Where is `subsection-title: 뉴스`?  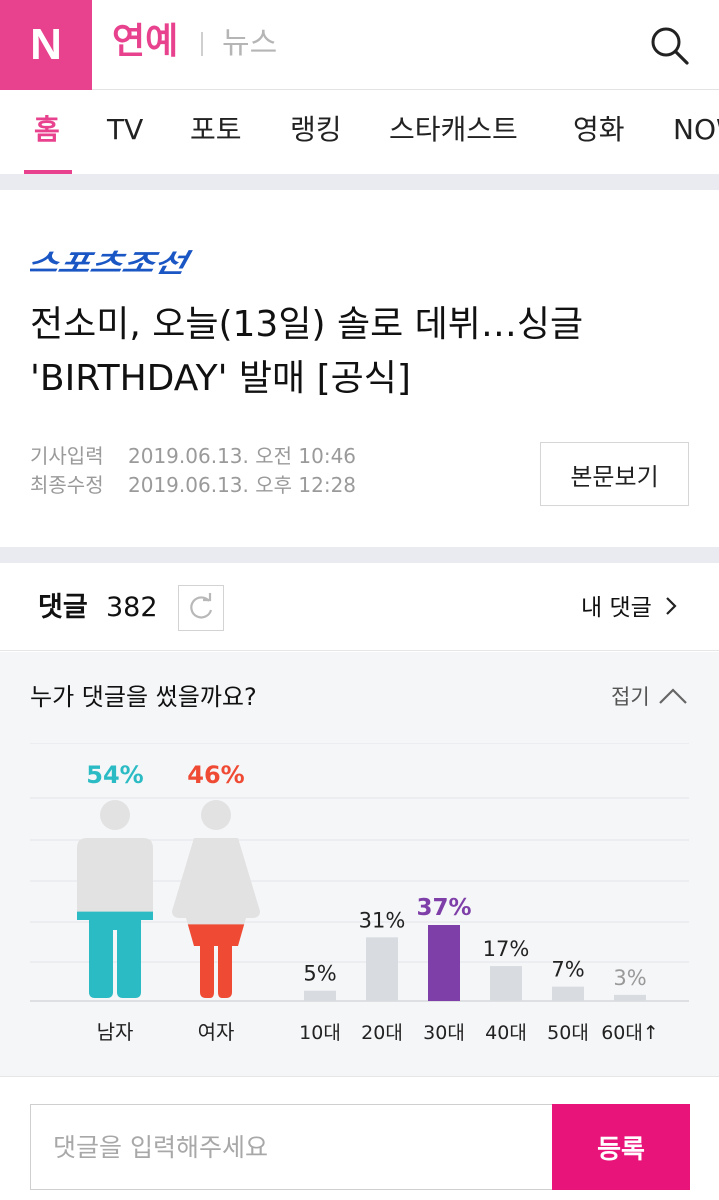
subsection-title: 뉴스 is located at coordinates (249, 44).